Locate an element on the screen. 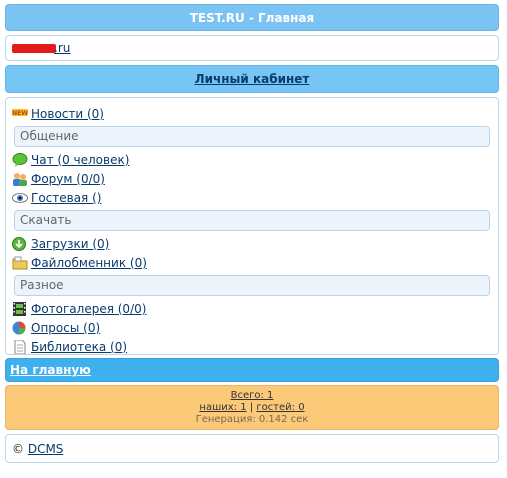  menu-item-forum: Форум (0/0) is located at coordinates (252, 178).